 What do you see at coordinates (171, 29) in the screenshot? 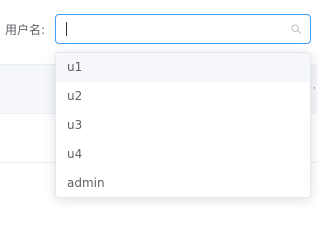
I see `username-input` at bounding box center [171, 29].